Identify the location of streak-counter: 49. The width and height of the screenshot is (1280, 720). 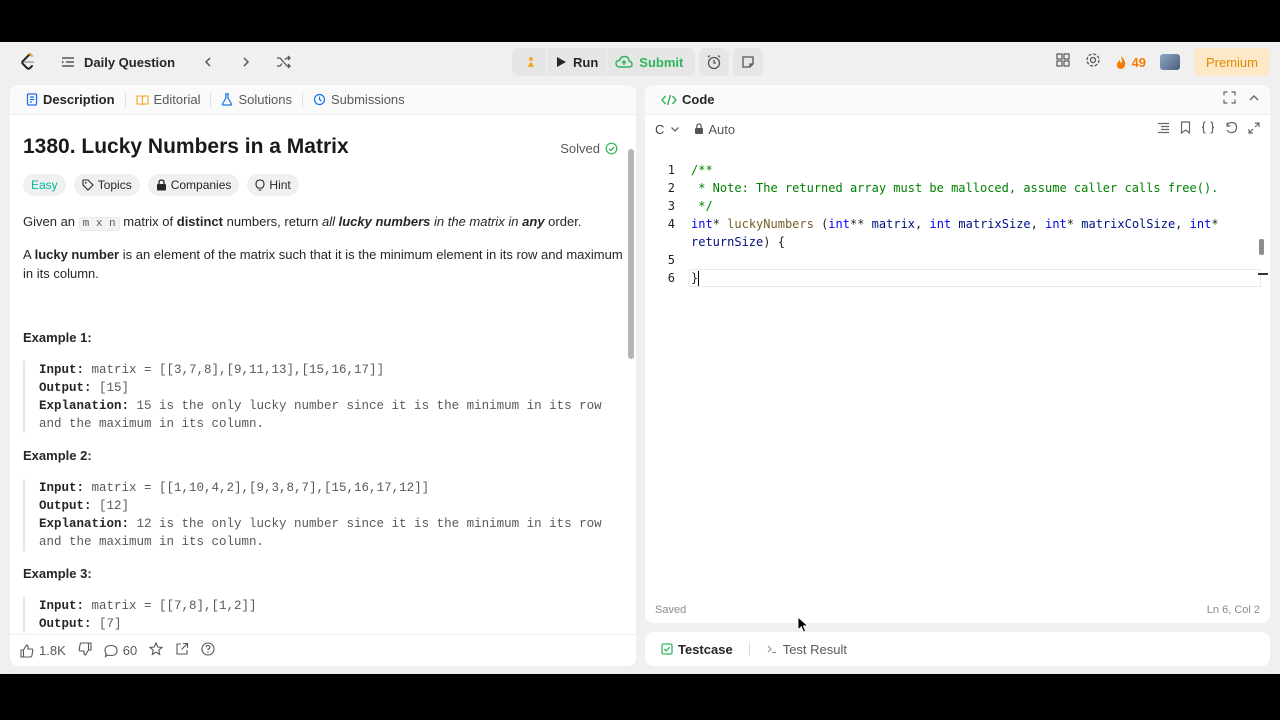
(1130, 62).